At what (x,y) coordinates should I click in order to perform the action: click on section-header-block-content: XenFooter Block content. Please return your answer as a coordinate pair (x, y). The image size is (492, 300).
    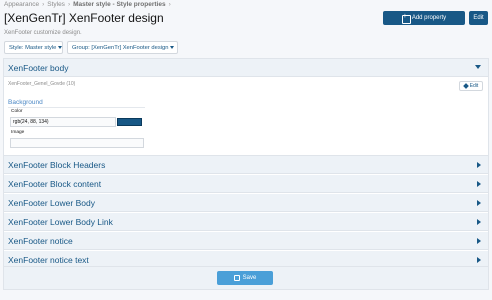
    Looking at the image, I should click on (246, 184).